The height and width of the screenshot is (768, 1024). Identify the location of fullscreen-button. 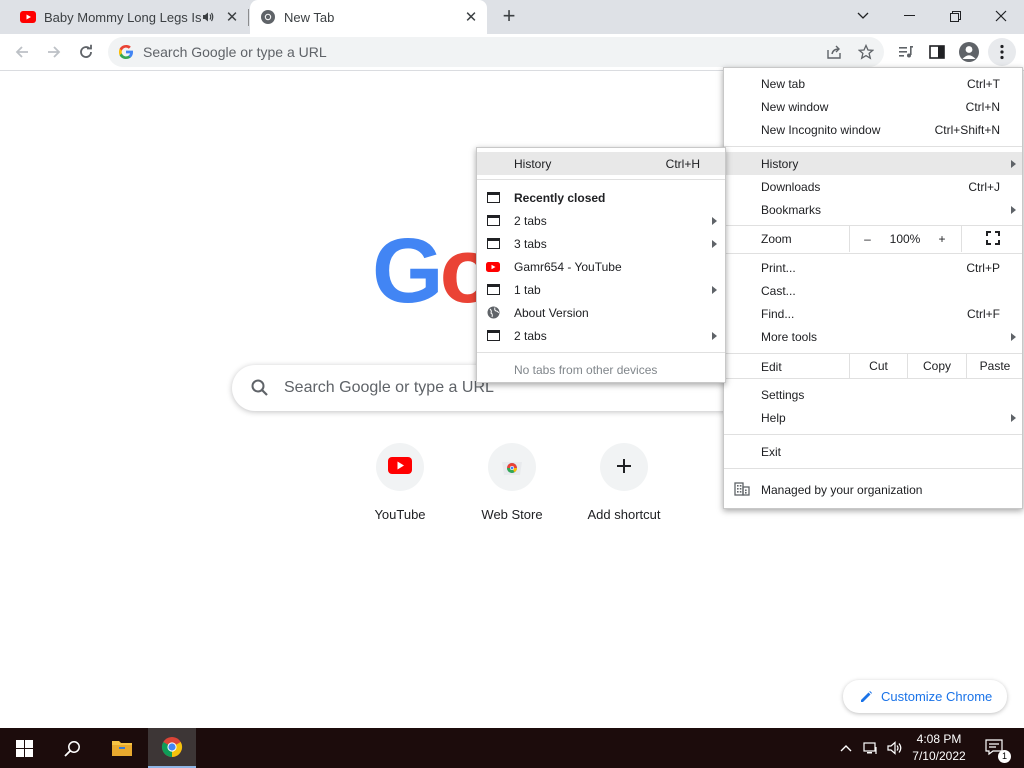
(992, 239).